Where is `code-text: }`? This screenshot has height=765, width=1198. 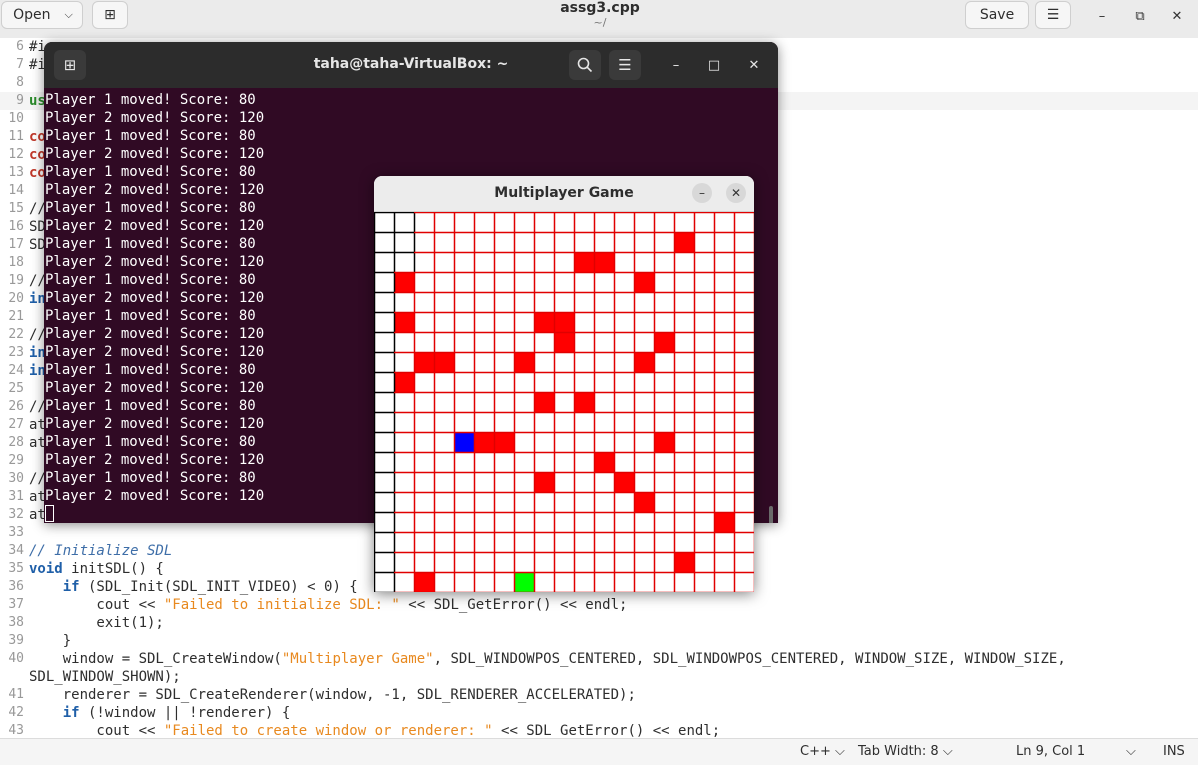 code-text: } is located at coordinates (50, 641).